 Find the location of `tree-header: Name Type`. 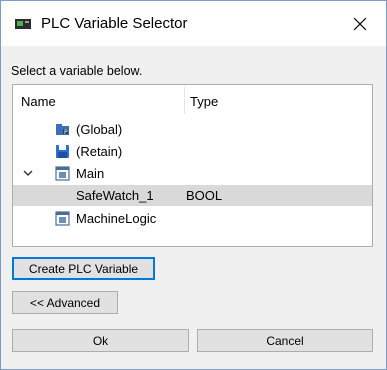

tree-header: Name Type is located at coordinates (192, 100).